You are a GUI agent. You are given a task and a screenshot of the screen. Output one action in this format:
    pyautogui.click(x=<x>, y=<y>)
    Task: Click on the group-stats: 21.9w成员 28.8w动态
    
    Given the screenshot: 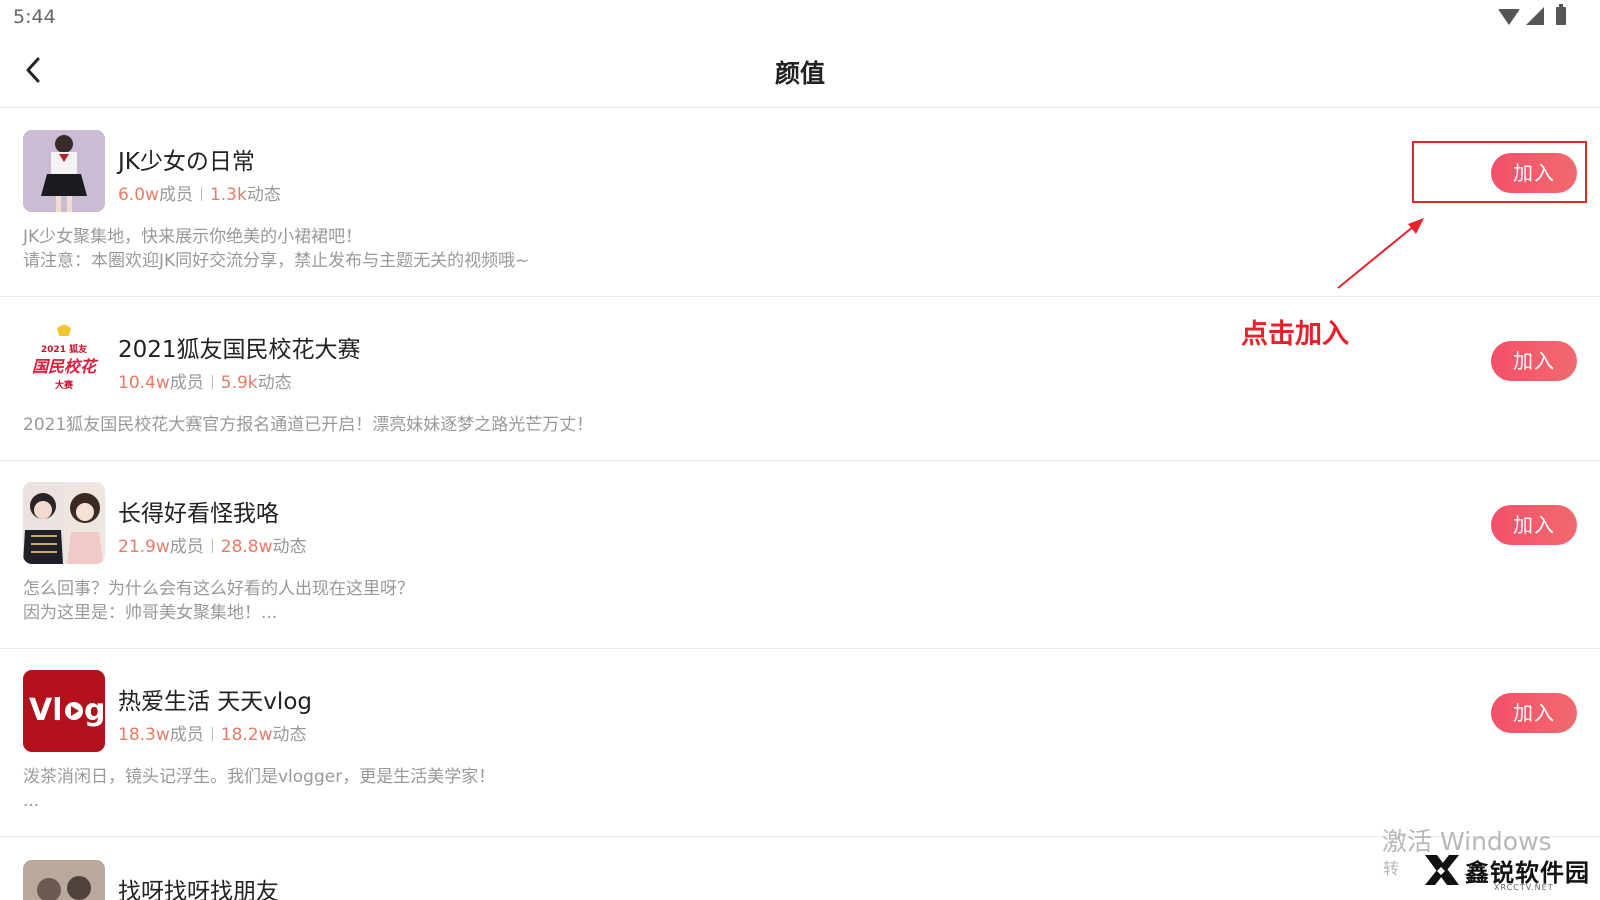 What is the action you would take?
    pyautogui.click(x=212, y=544)
    